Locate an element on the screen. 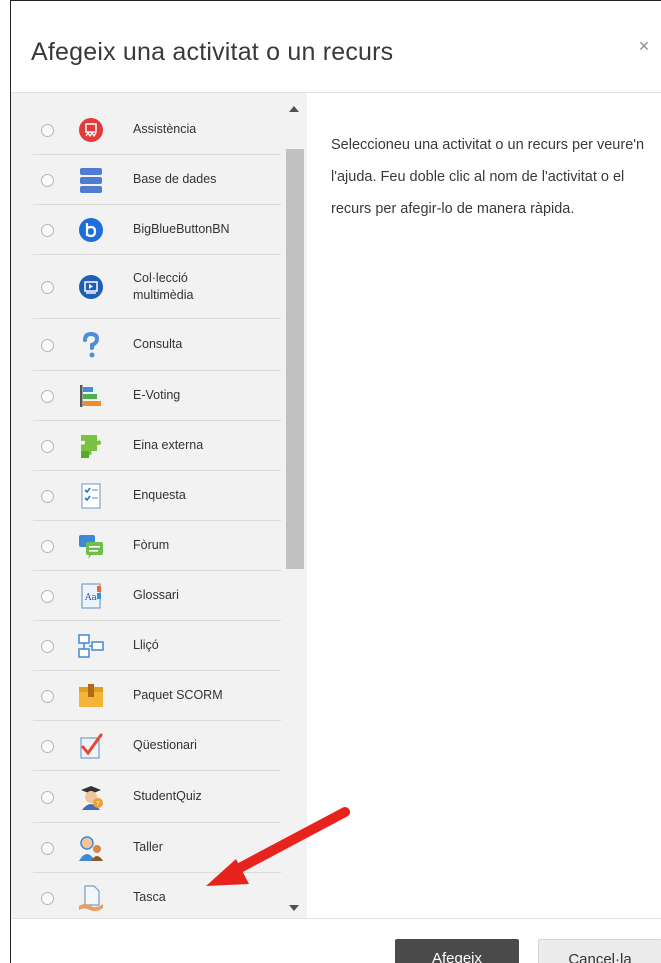  dialog-header: Afegeix una activitat o un recurs × is located at coordinates (336, 47).